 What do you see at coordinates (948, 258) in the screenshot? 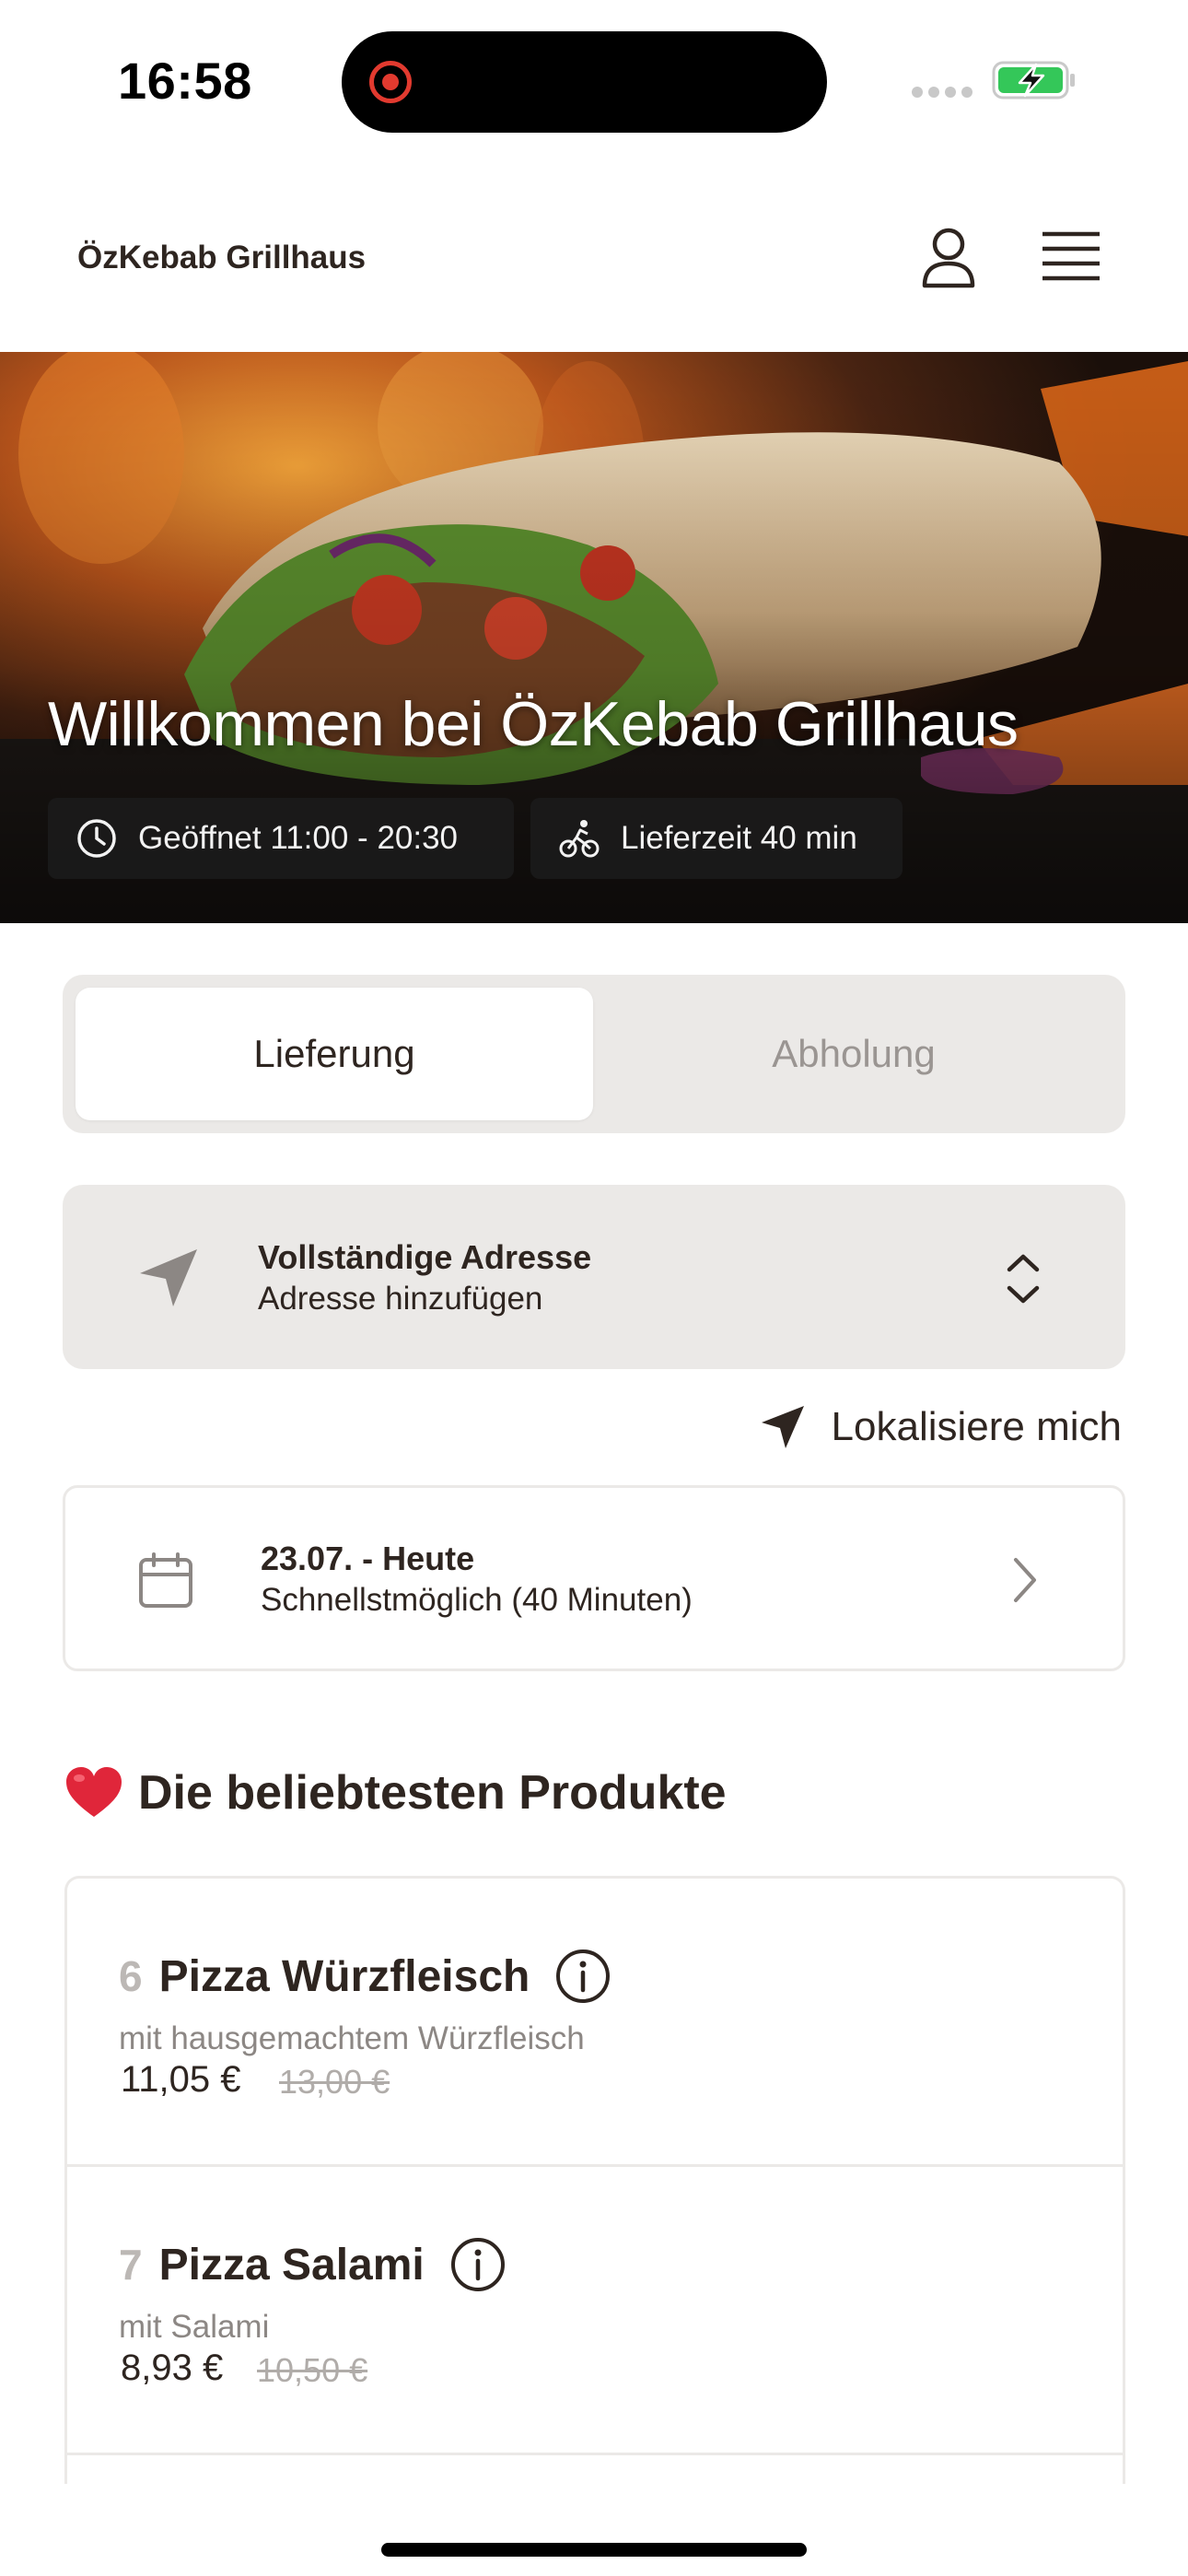
I see `user-icon` at bounding box center [948, 258].